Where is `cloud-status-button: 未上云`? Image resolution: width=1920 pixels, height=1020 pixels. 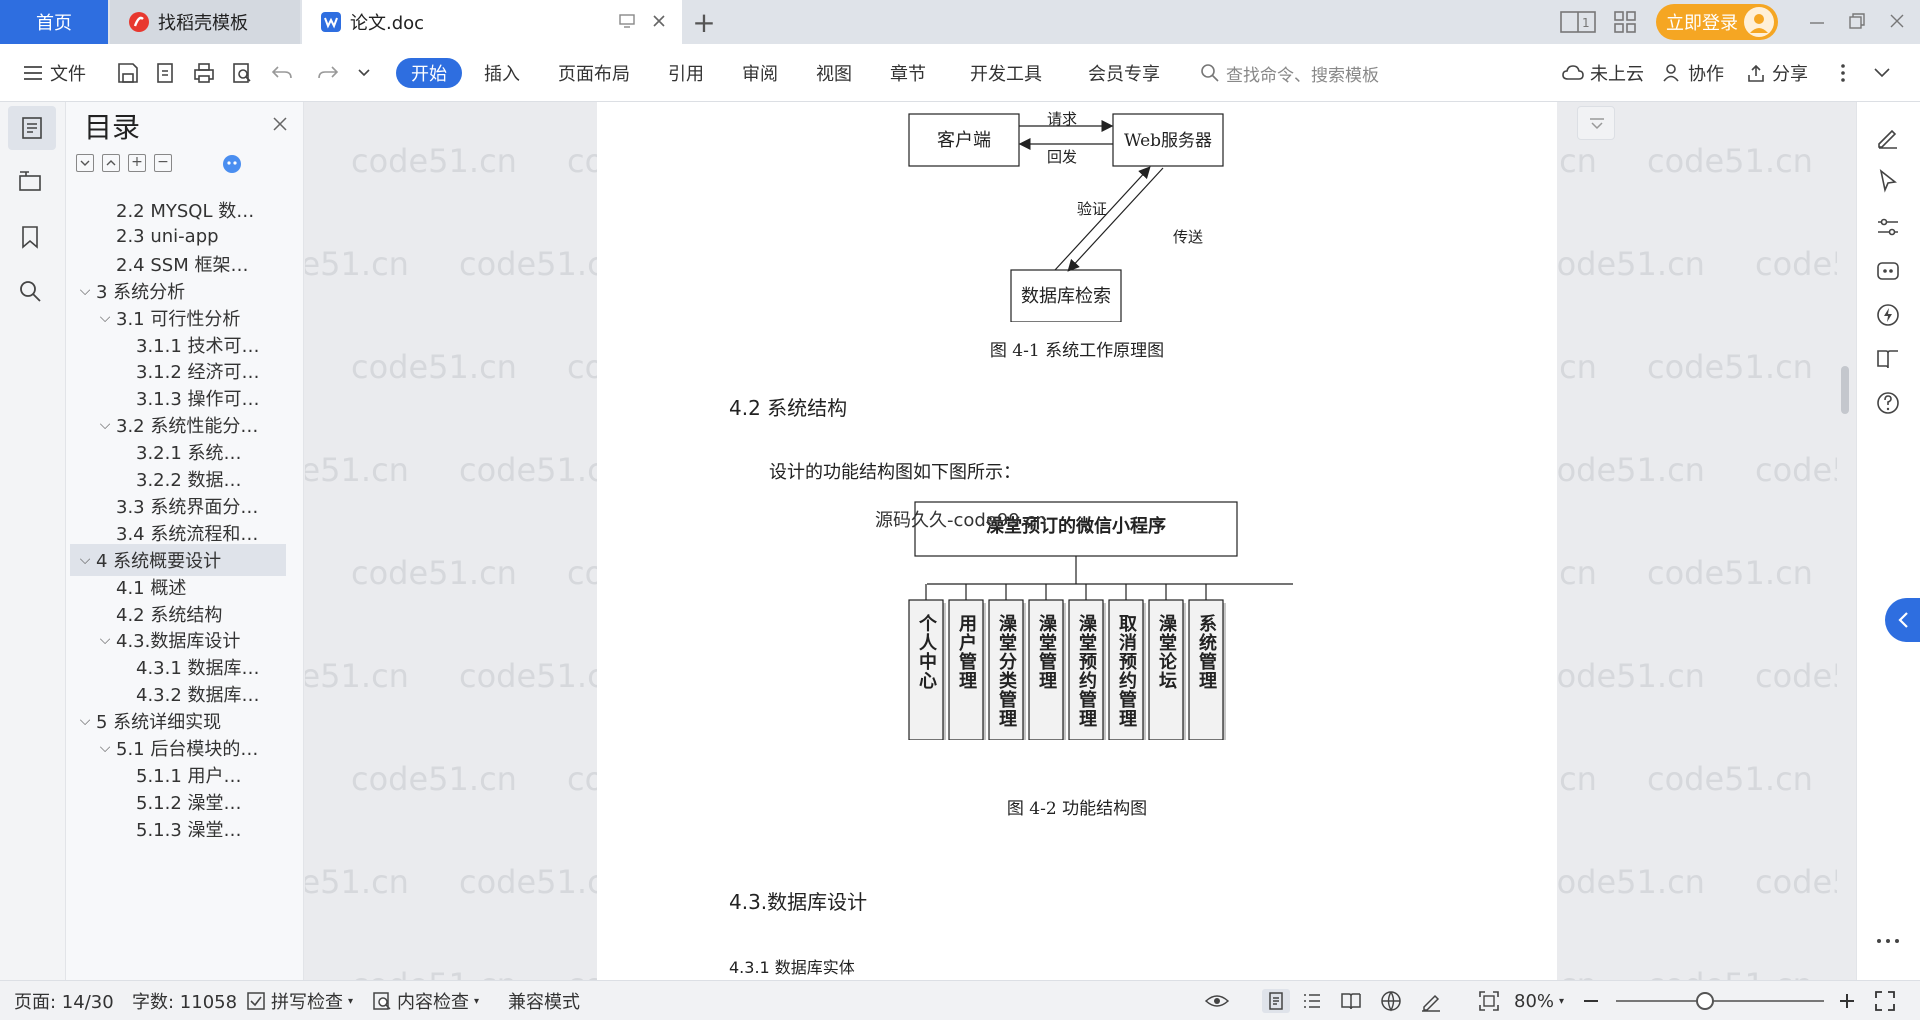 cloud-status-button: 未上云 is located at coordinates (1603, 73).